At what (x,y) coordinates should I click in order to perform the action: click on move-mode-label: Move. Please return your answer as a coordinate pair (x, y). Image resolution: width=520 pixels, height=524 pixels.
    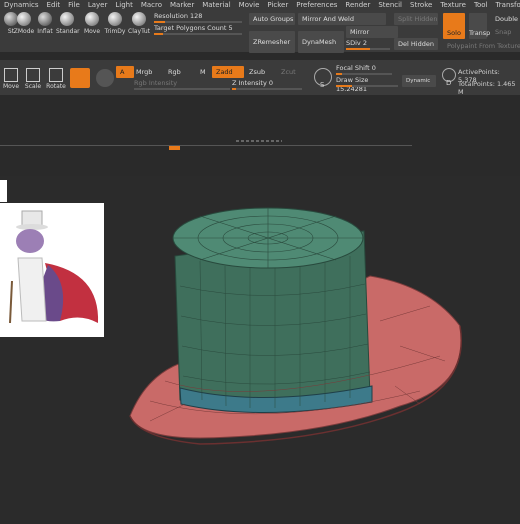
    Looking at the image, I should click on (11, 86).